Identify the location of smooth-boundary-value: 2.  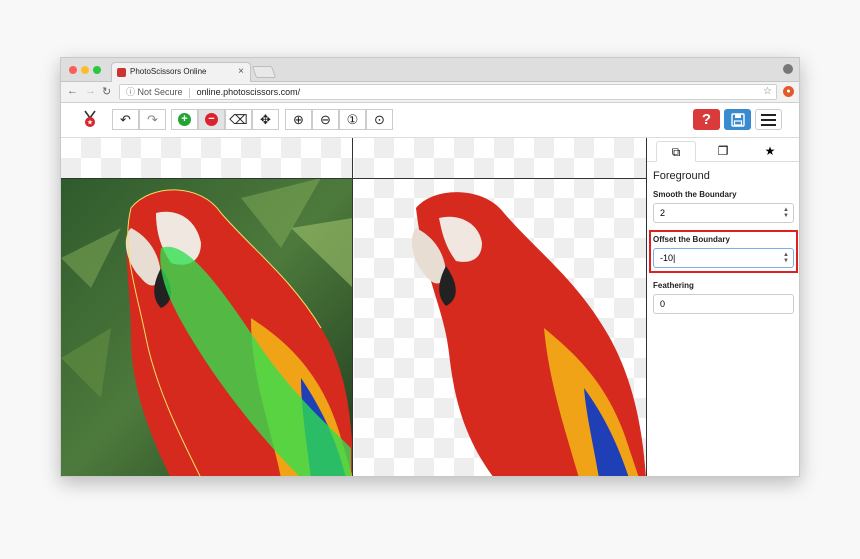
(663, 213).